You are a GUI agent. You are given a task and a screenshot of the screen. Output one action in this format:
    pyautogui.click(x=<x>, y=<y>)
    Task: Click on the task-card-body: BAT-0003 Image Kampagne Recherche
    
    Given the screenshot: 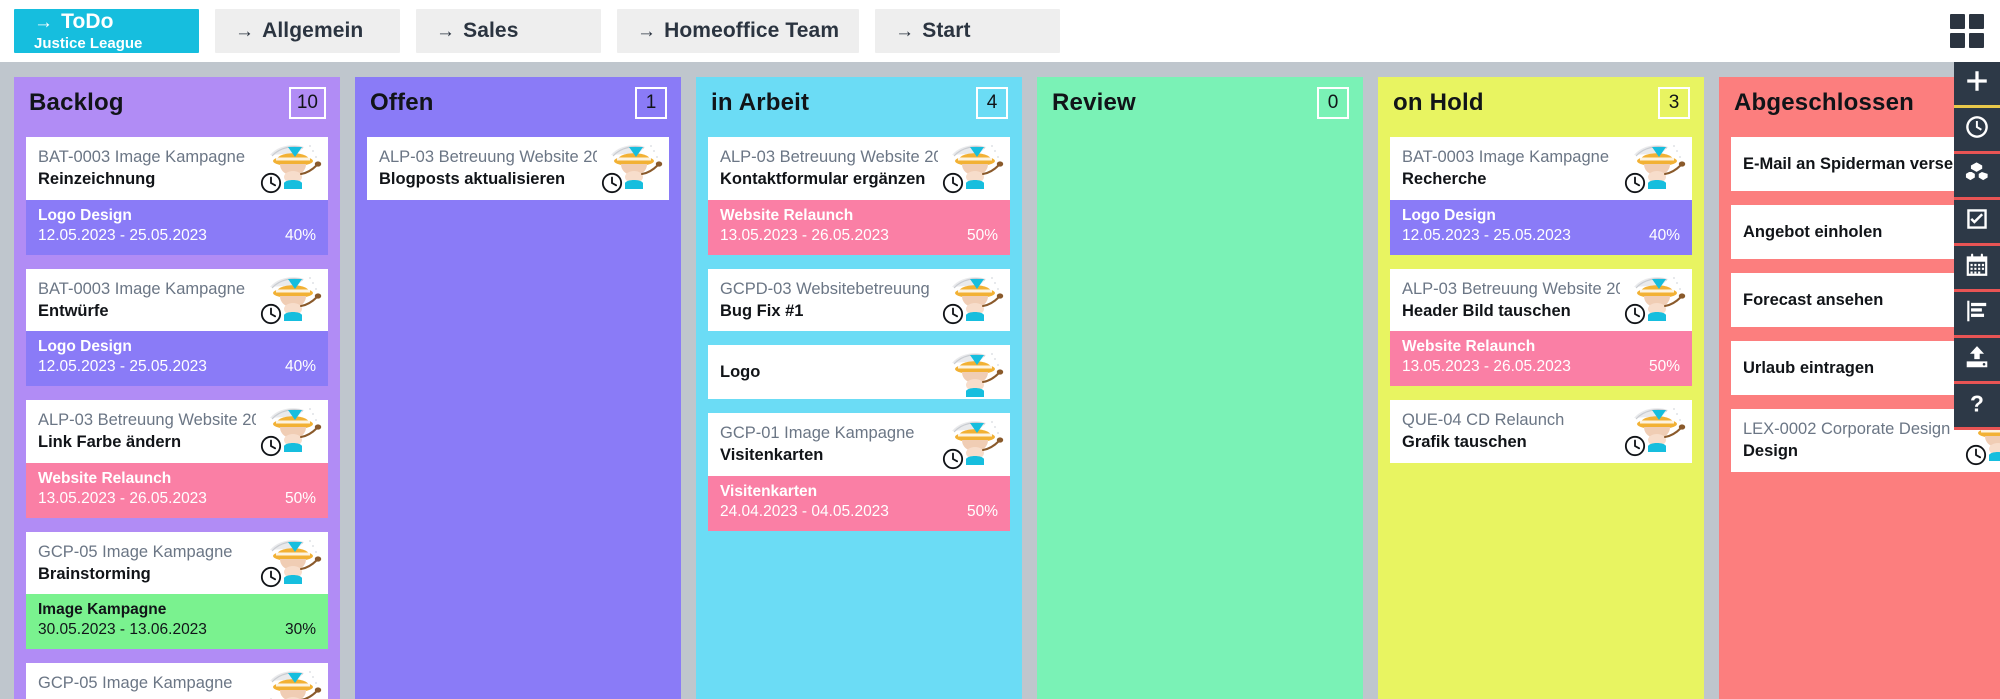 What is the action you would take?
    pyautogui.click(x=1541, y=168)
    